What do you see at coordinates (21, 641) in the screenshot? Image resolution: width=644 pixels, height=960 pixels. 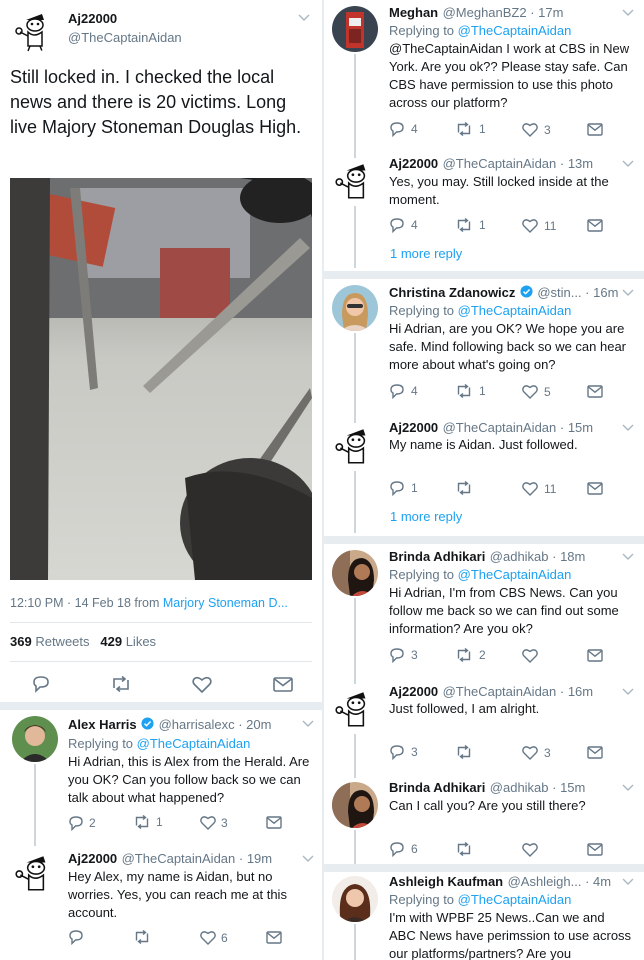 I see `retweets-count: 369` at bounding box center [21, 641].